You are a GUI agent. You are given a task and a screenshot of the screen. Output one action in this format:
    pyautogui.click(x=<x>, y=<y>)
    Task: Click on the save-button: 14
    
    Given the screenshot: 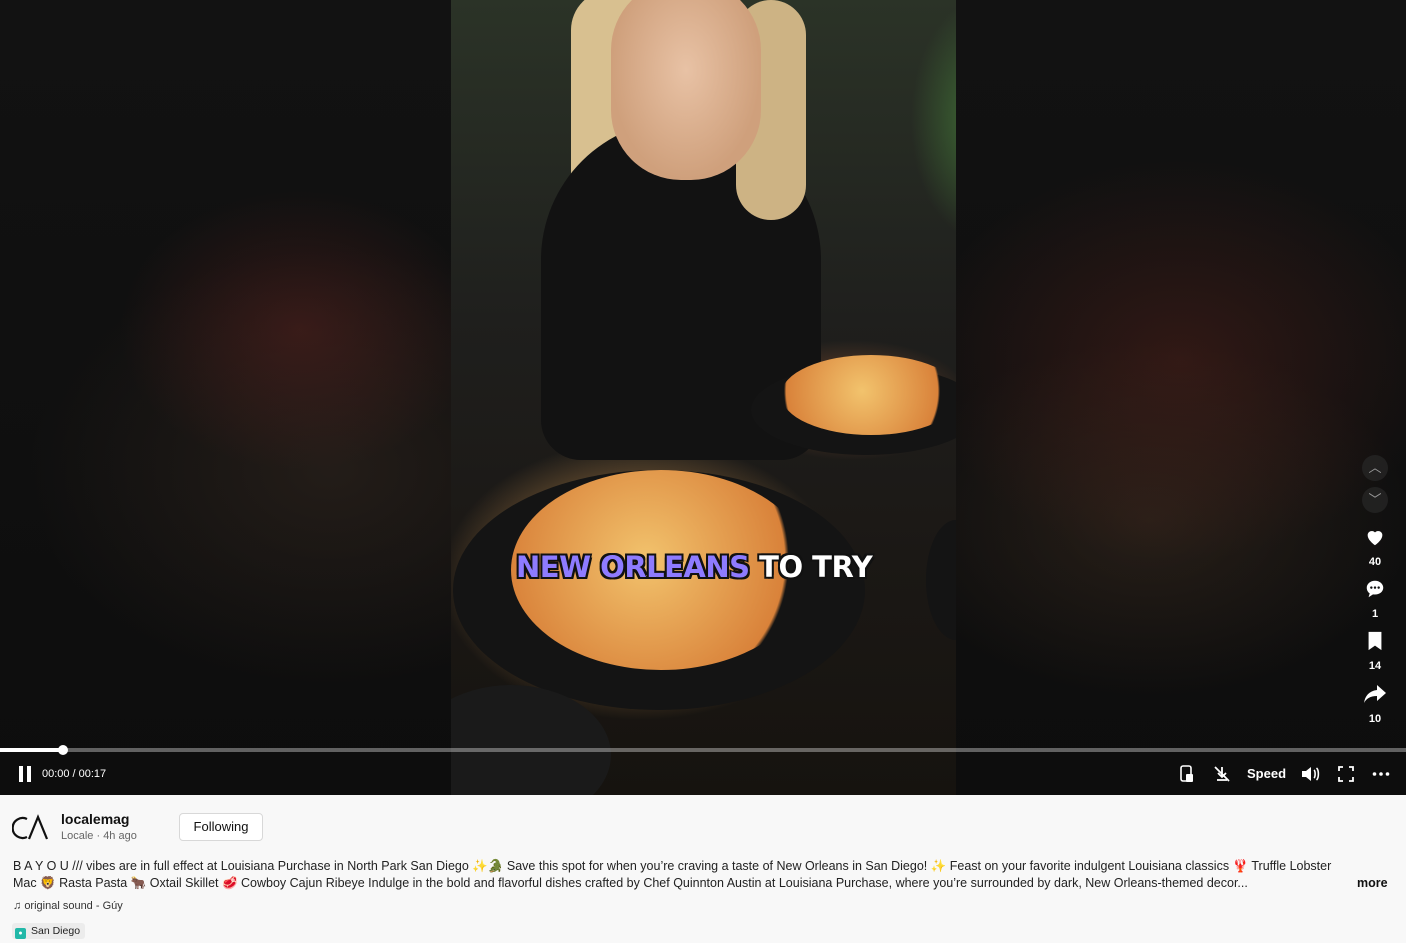 What is the action you would take?
    pyautogui.click(x=1375, y=651)
    